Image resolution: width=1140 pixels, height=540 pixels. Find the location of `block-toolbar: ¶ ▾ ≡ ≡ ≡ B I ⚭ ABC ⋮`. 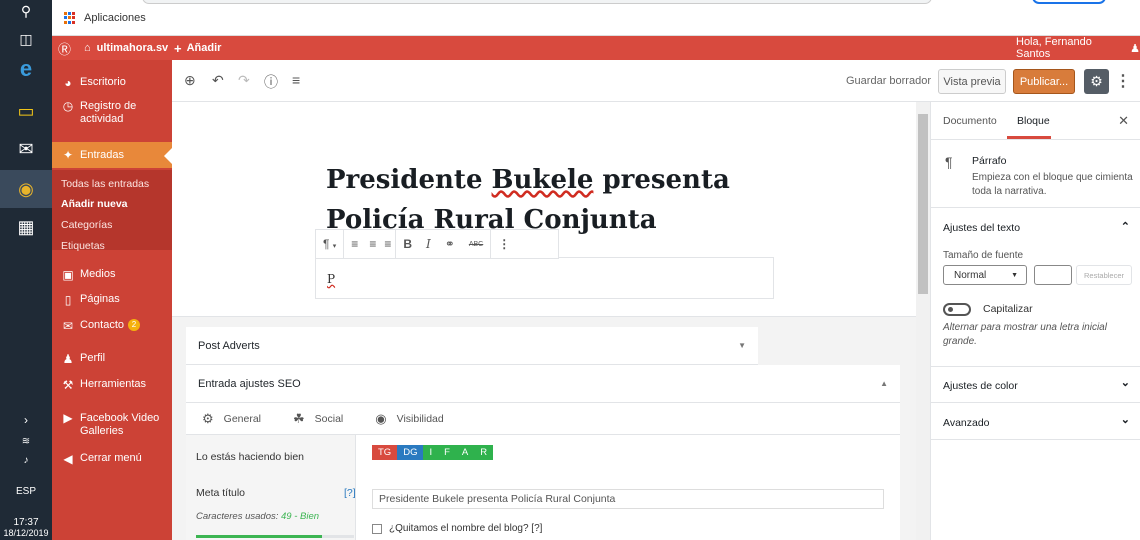

block-toolbar: ¶ ▾ ≡ ≡ ≡ B I ⚭ ABC ⋮ is located at coordinates (437, 244).